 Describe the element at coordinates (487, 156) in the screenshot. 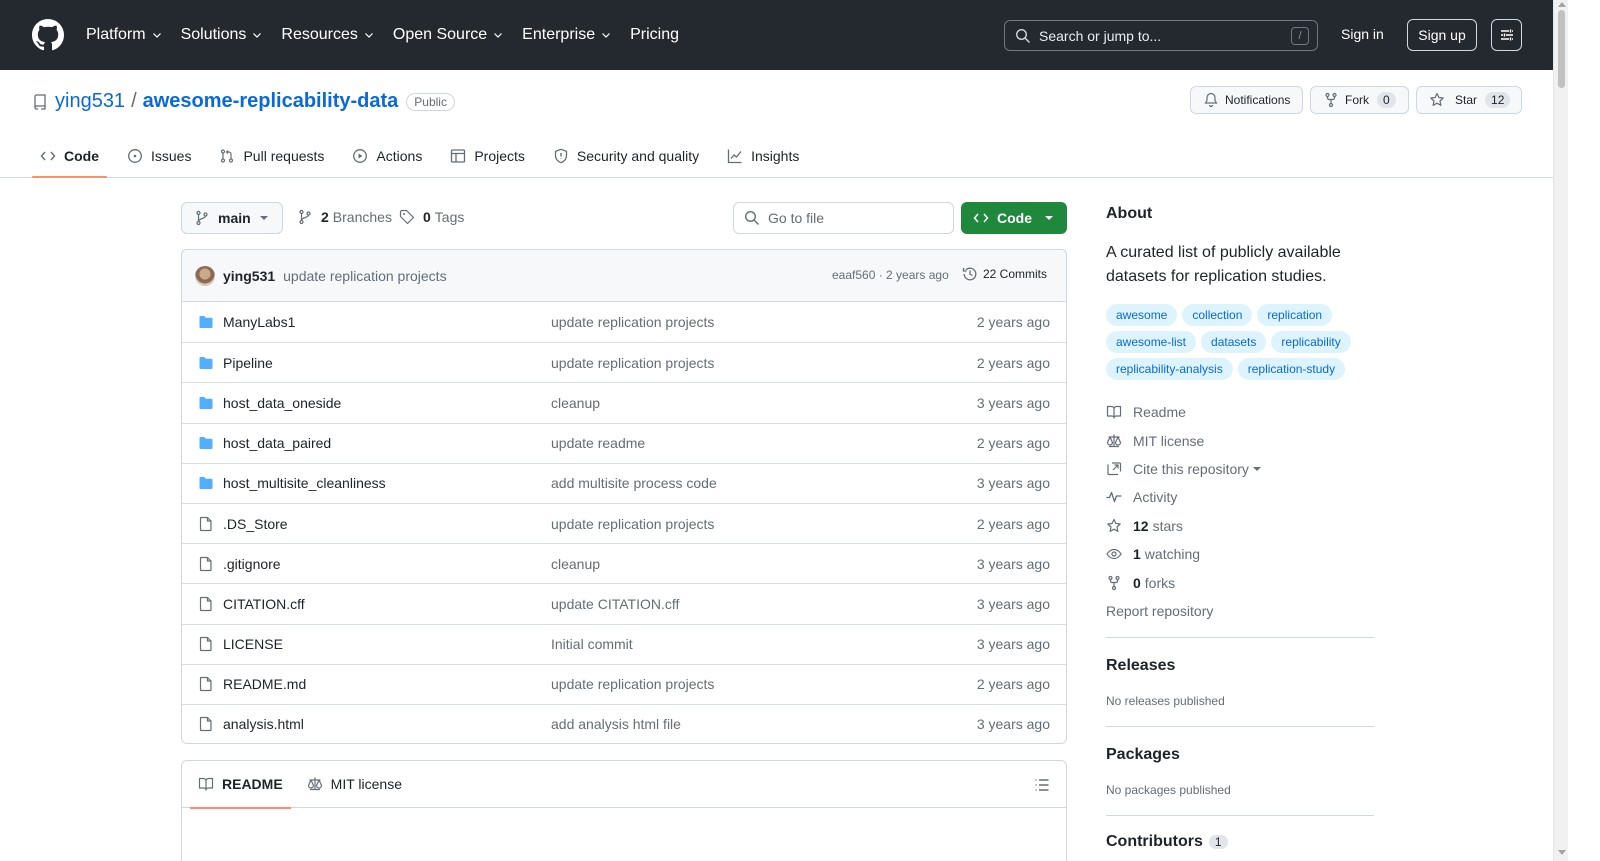

I see `tab-projects: Projects` at that location.